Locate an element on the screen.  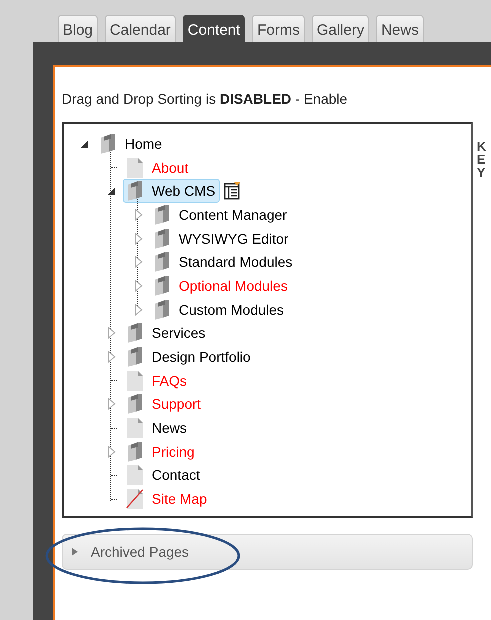
key-label: KEY is located at coordinates (483, 159).